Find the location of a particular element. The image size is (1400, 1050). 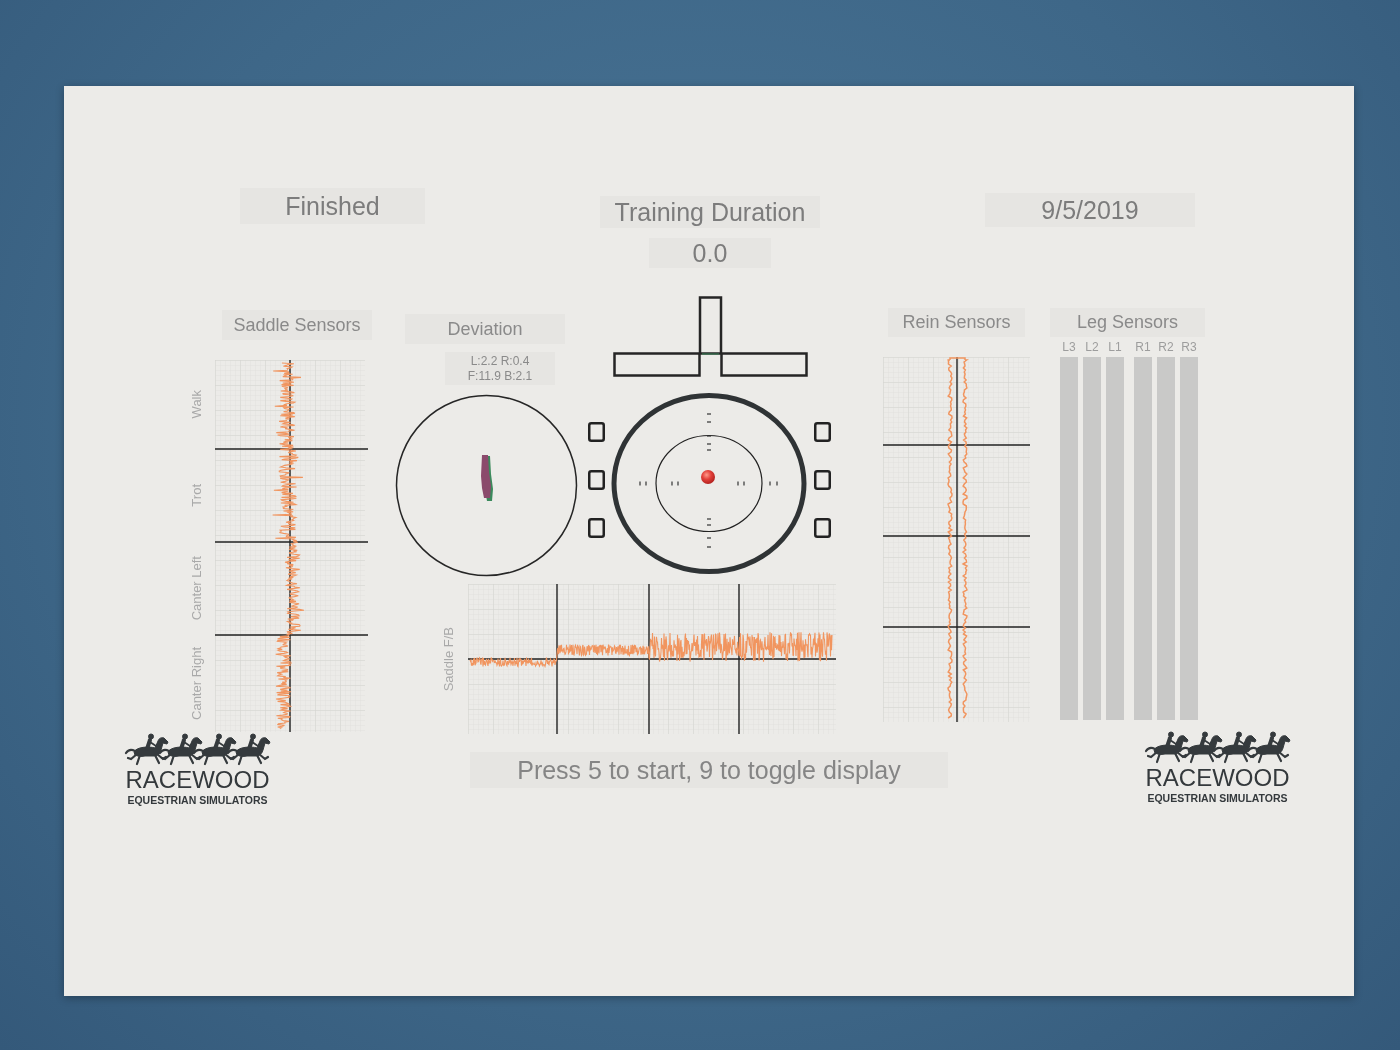

section-title: Leg Sensors is located at coordinates (1127, 322).